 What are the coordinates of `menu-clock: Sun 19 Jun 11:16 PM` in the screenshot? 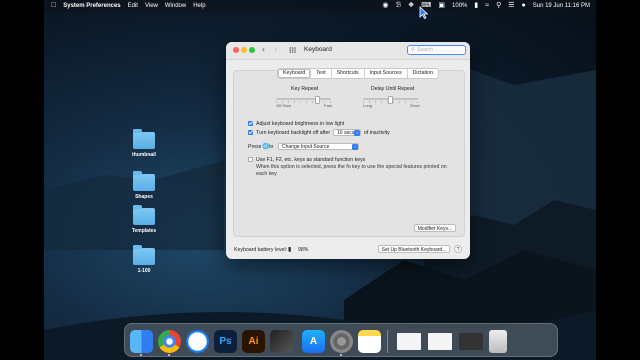 It's located at (561, 6).